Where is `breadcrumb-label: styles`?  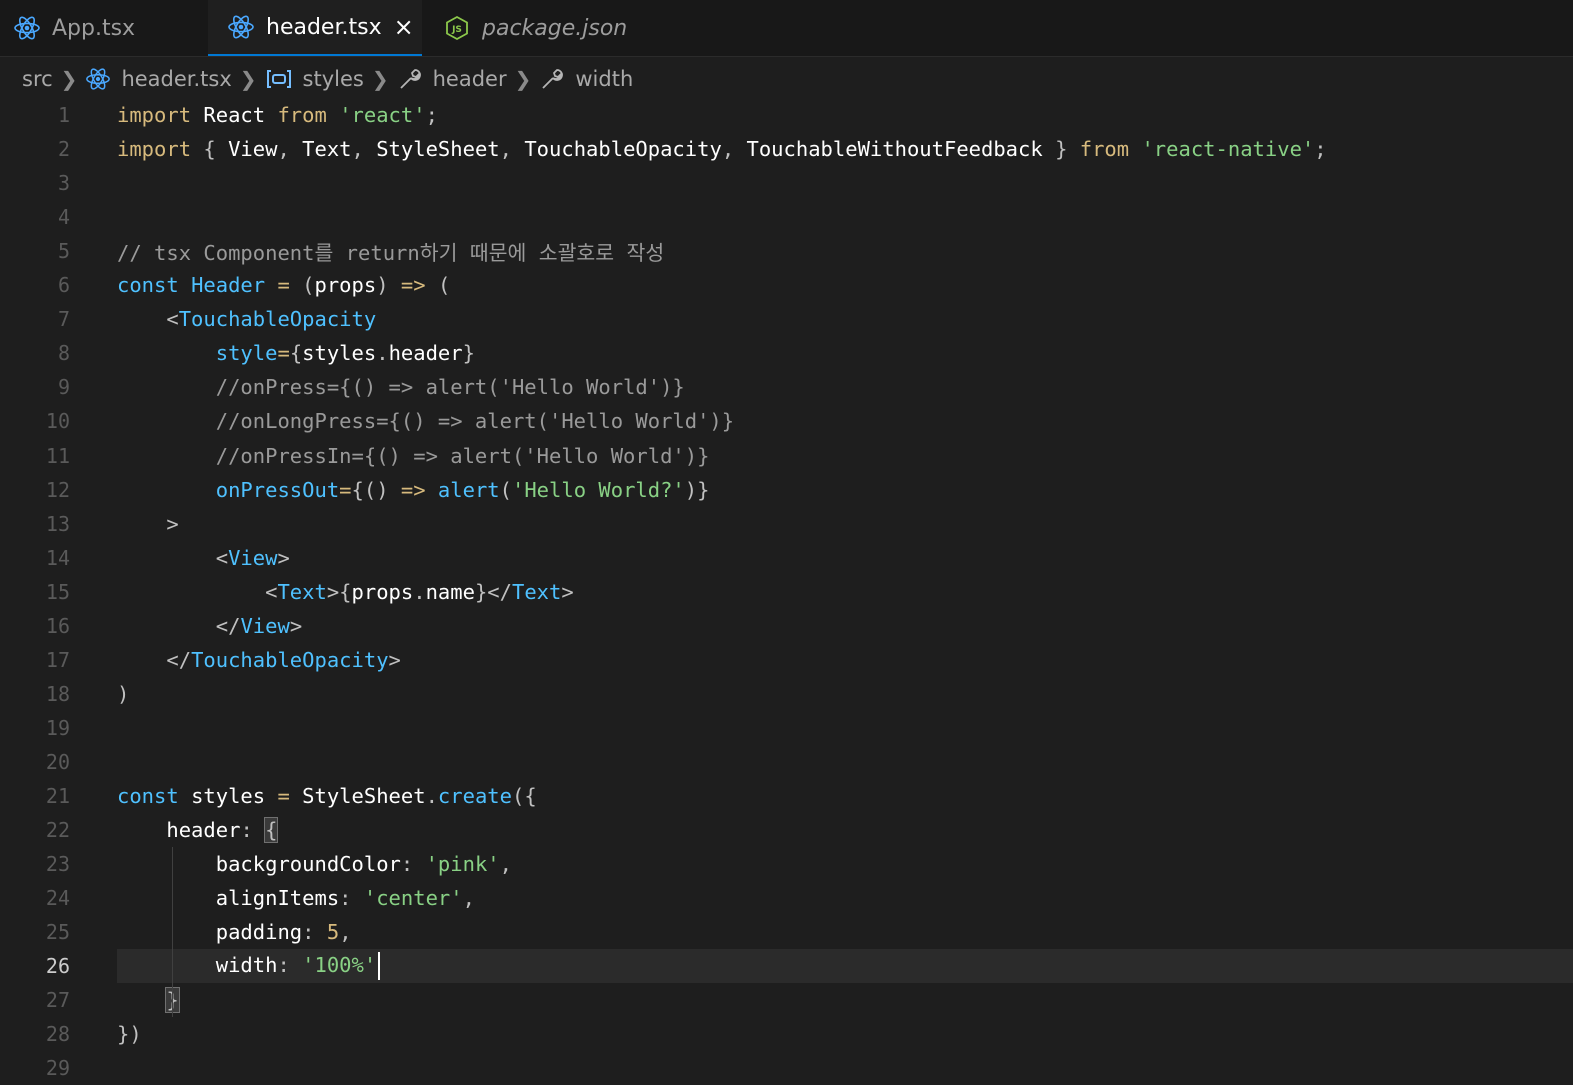 breadcrumb-label: styles is located at coordinates (333, 78).